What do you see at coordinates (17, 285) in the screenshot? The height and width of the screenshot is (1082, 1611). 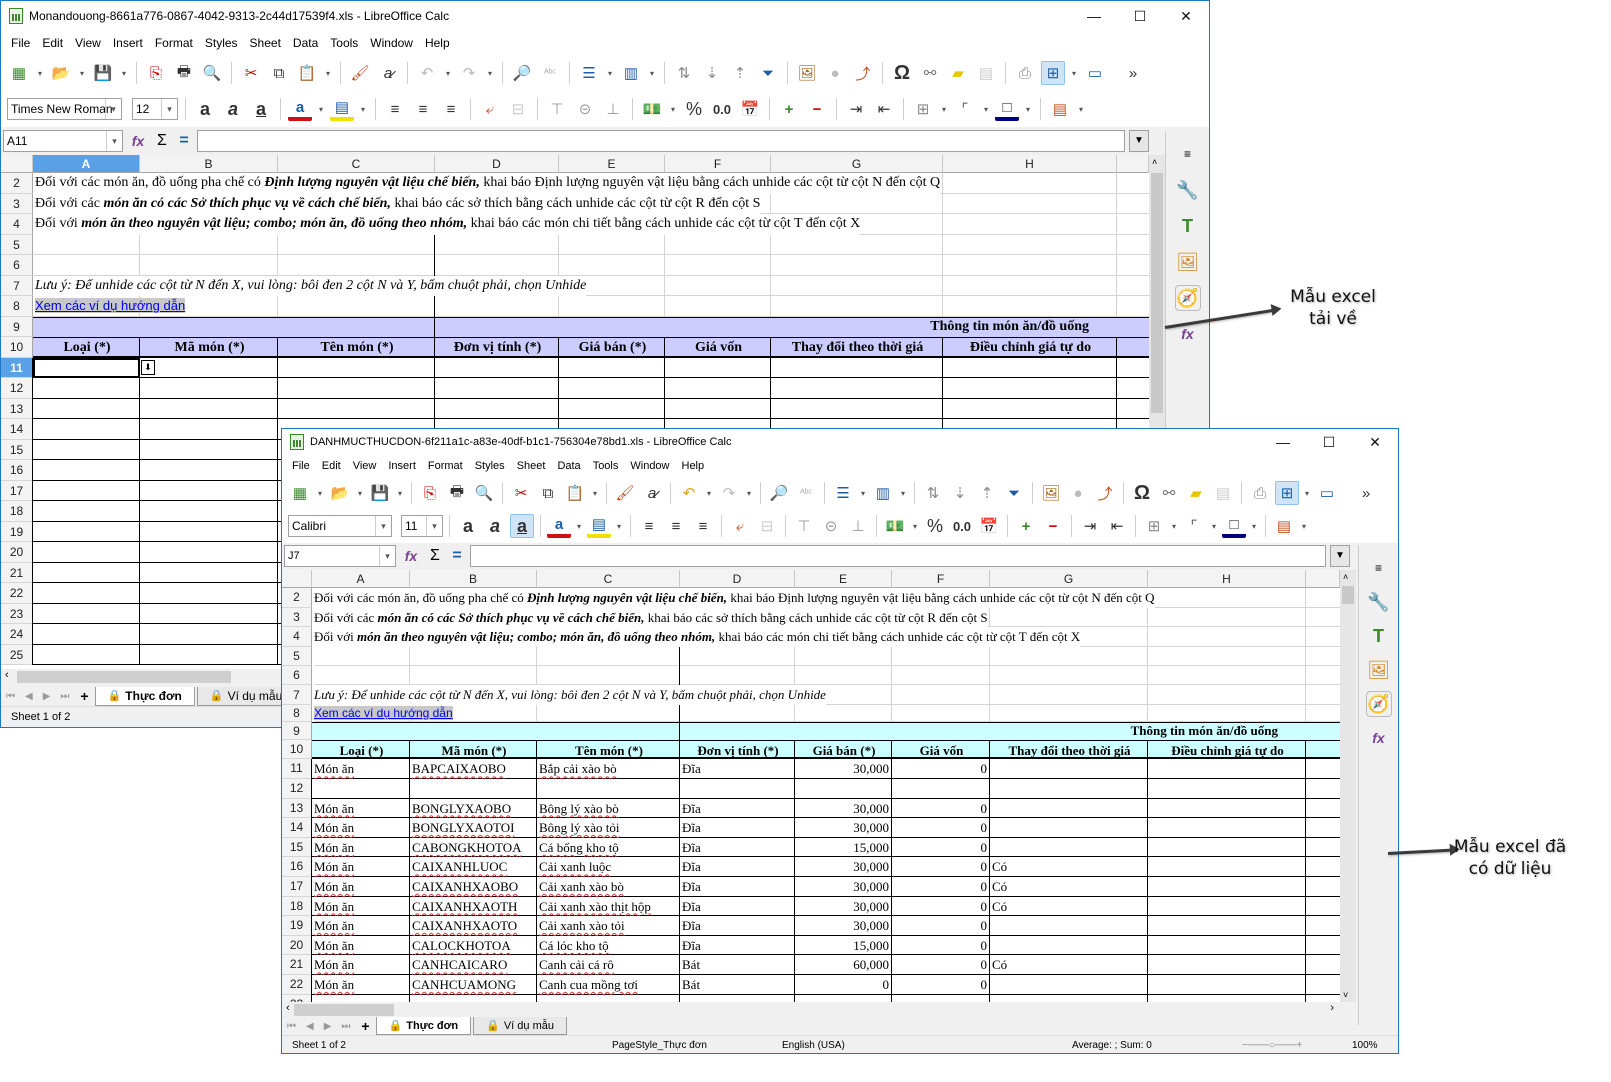 I see `row-header-7: 7` at bounding box center [17, 285].